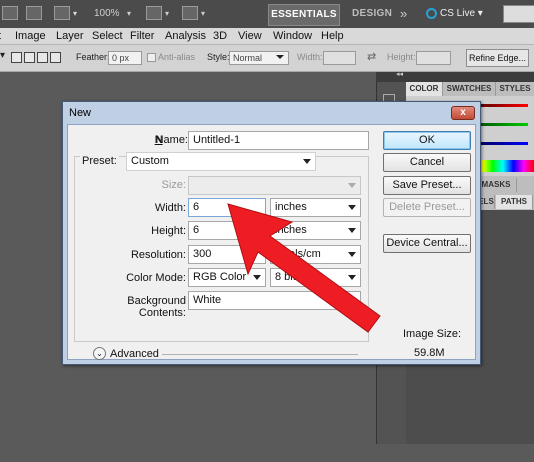 This screenshot has height=462, width=534. Describe the element at coordinates (267, 453) in the screenshot. I see `workspace-bottom` at that location.